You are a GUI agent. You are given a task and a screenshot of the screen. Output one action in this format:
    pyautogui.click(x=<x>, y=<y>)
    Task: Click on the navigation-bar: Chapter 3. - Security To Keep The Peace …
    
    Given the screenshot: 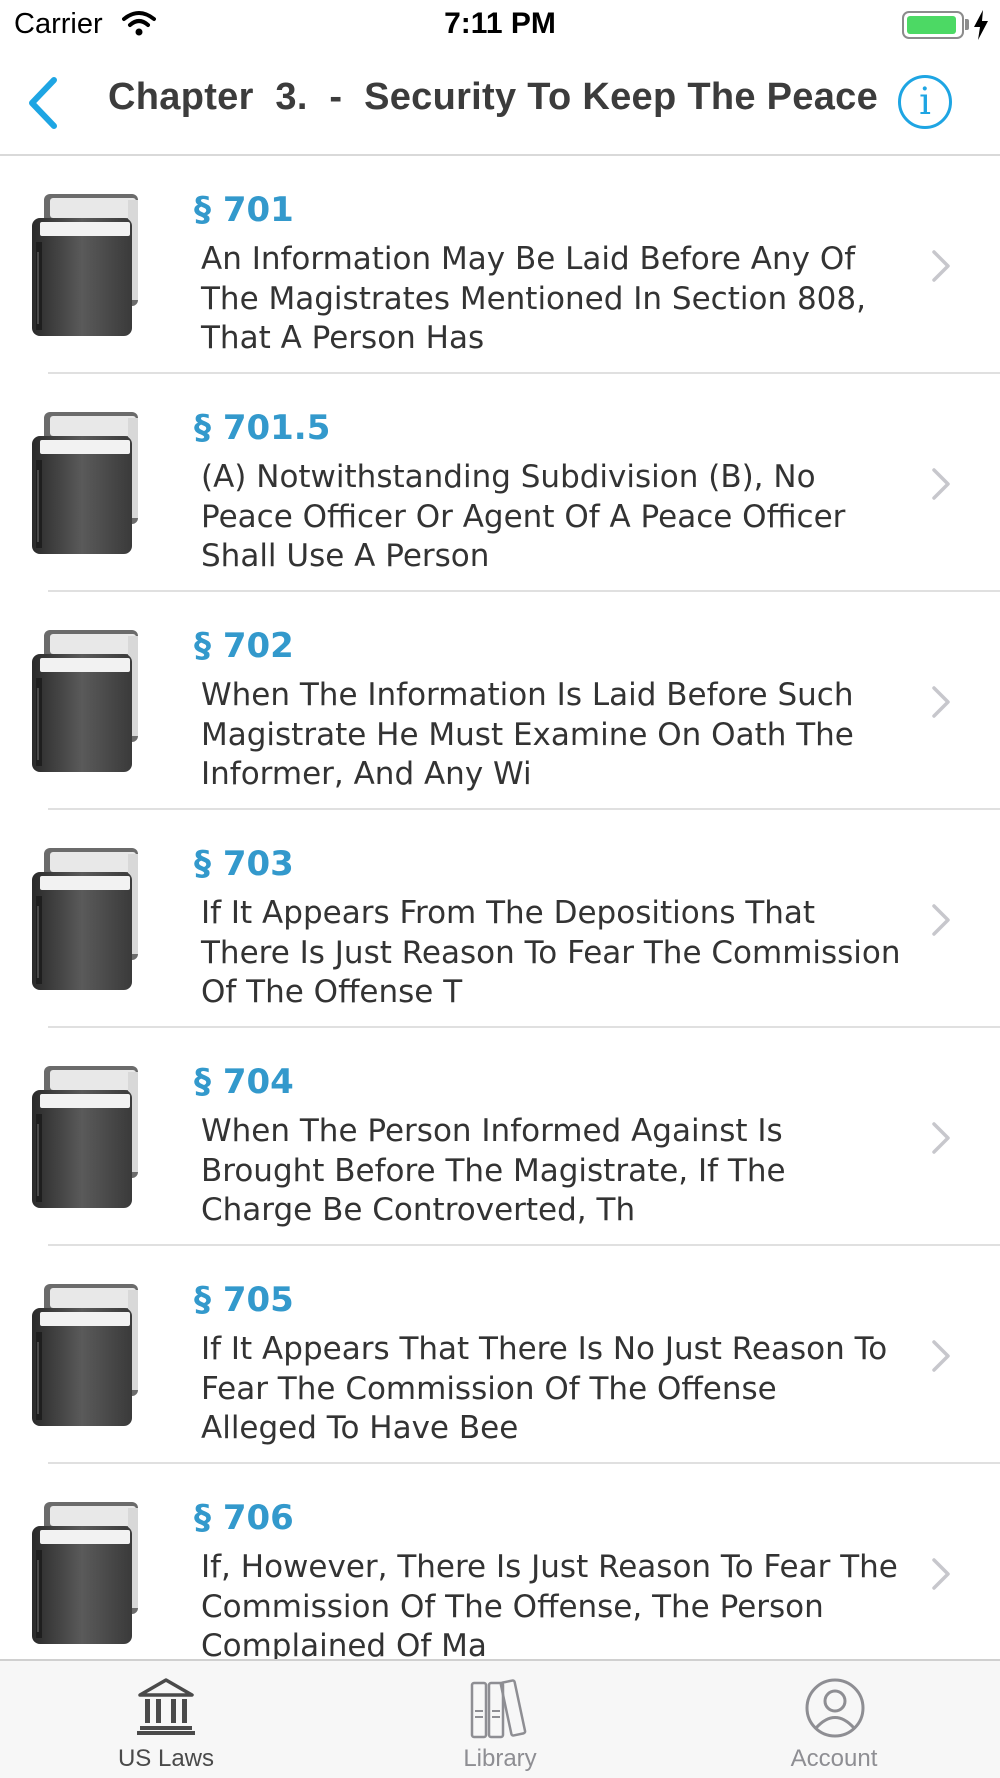 What is the action you would take?
    pyautogui.click(x=500, y=103)
    